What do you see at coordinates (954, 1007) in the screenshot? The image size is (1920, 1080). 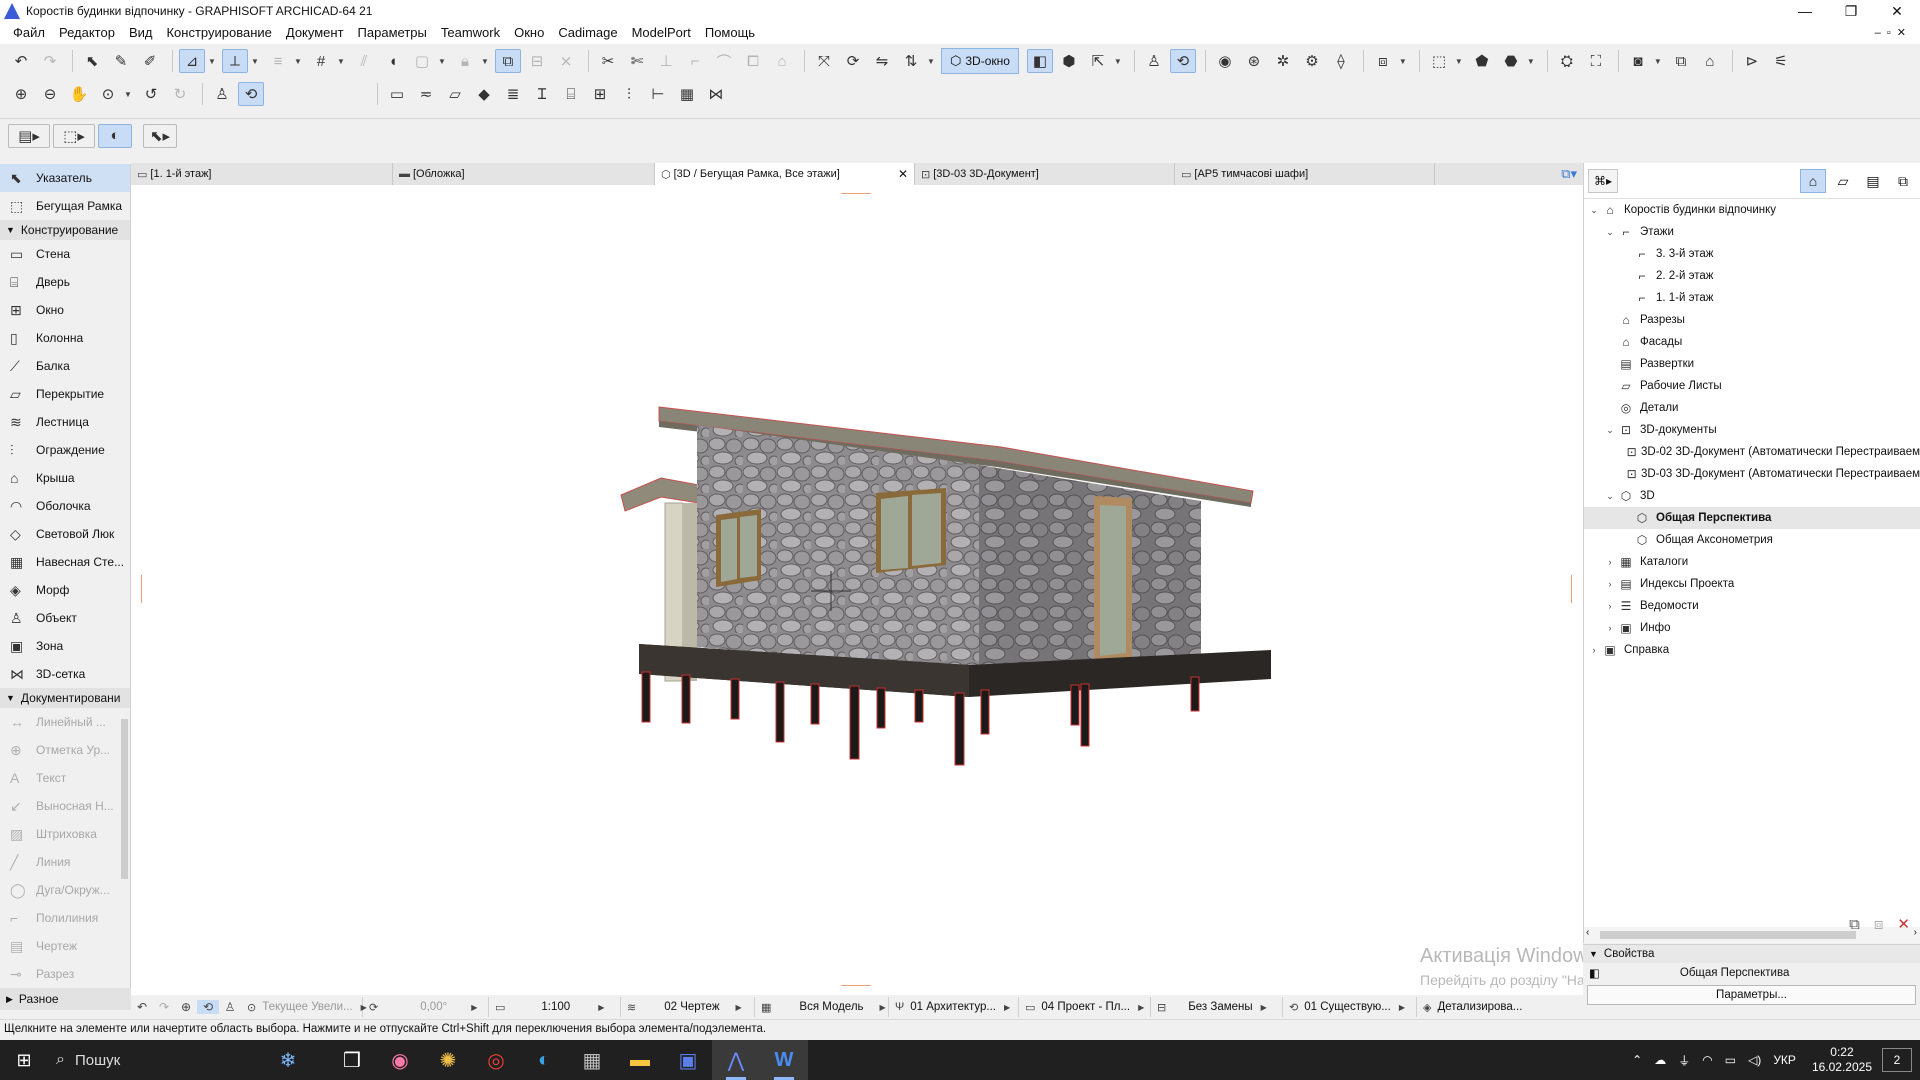 I see `pen-set-dropdown: Ψ 01 Архитектур... ▶` at bounding box center [954, 1007].